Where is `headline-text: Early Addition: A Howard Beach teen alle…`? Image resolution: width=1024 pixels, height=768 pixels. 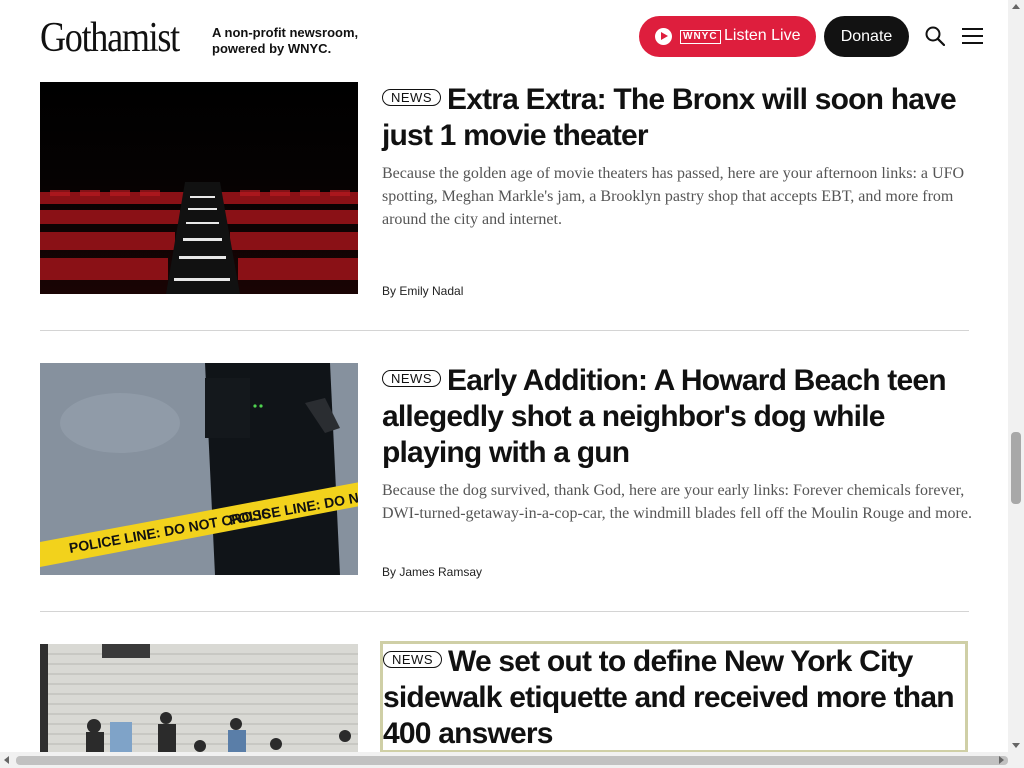
headline-text: Early Addition: A Howard Beach teen alle… is located at coordinates (664, 416).